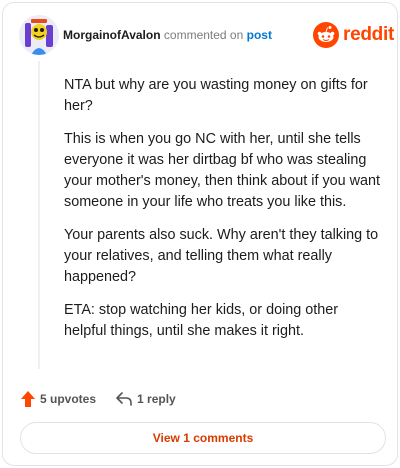  I want to click on username-link: MorgainofAvalon, so click(112, 35).